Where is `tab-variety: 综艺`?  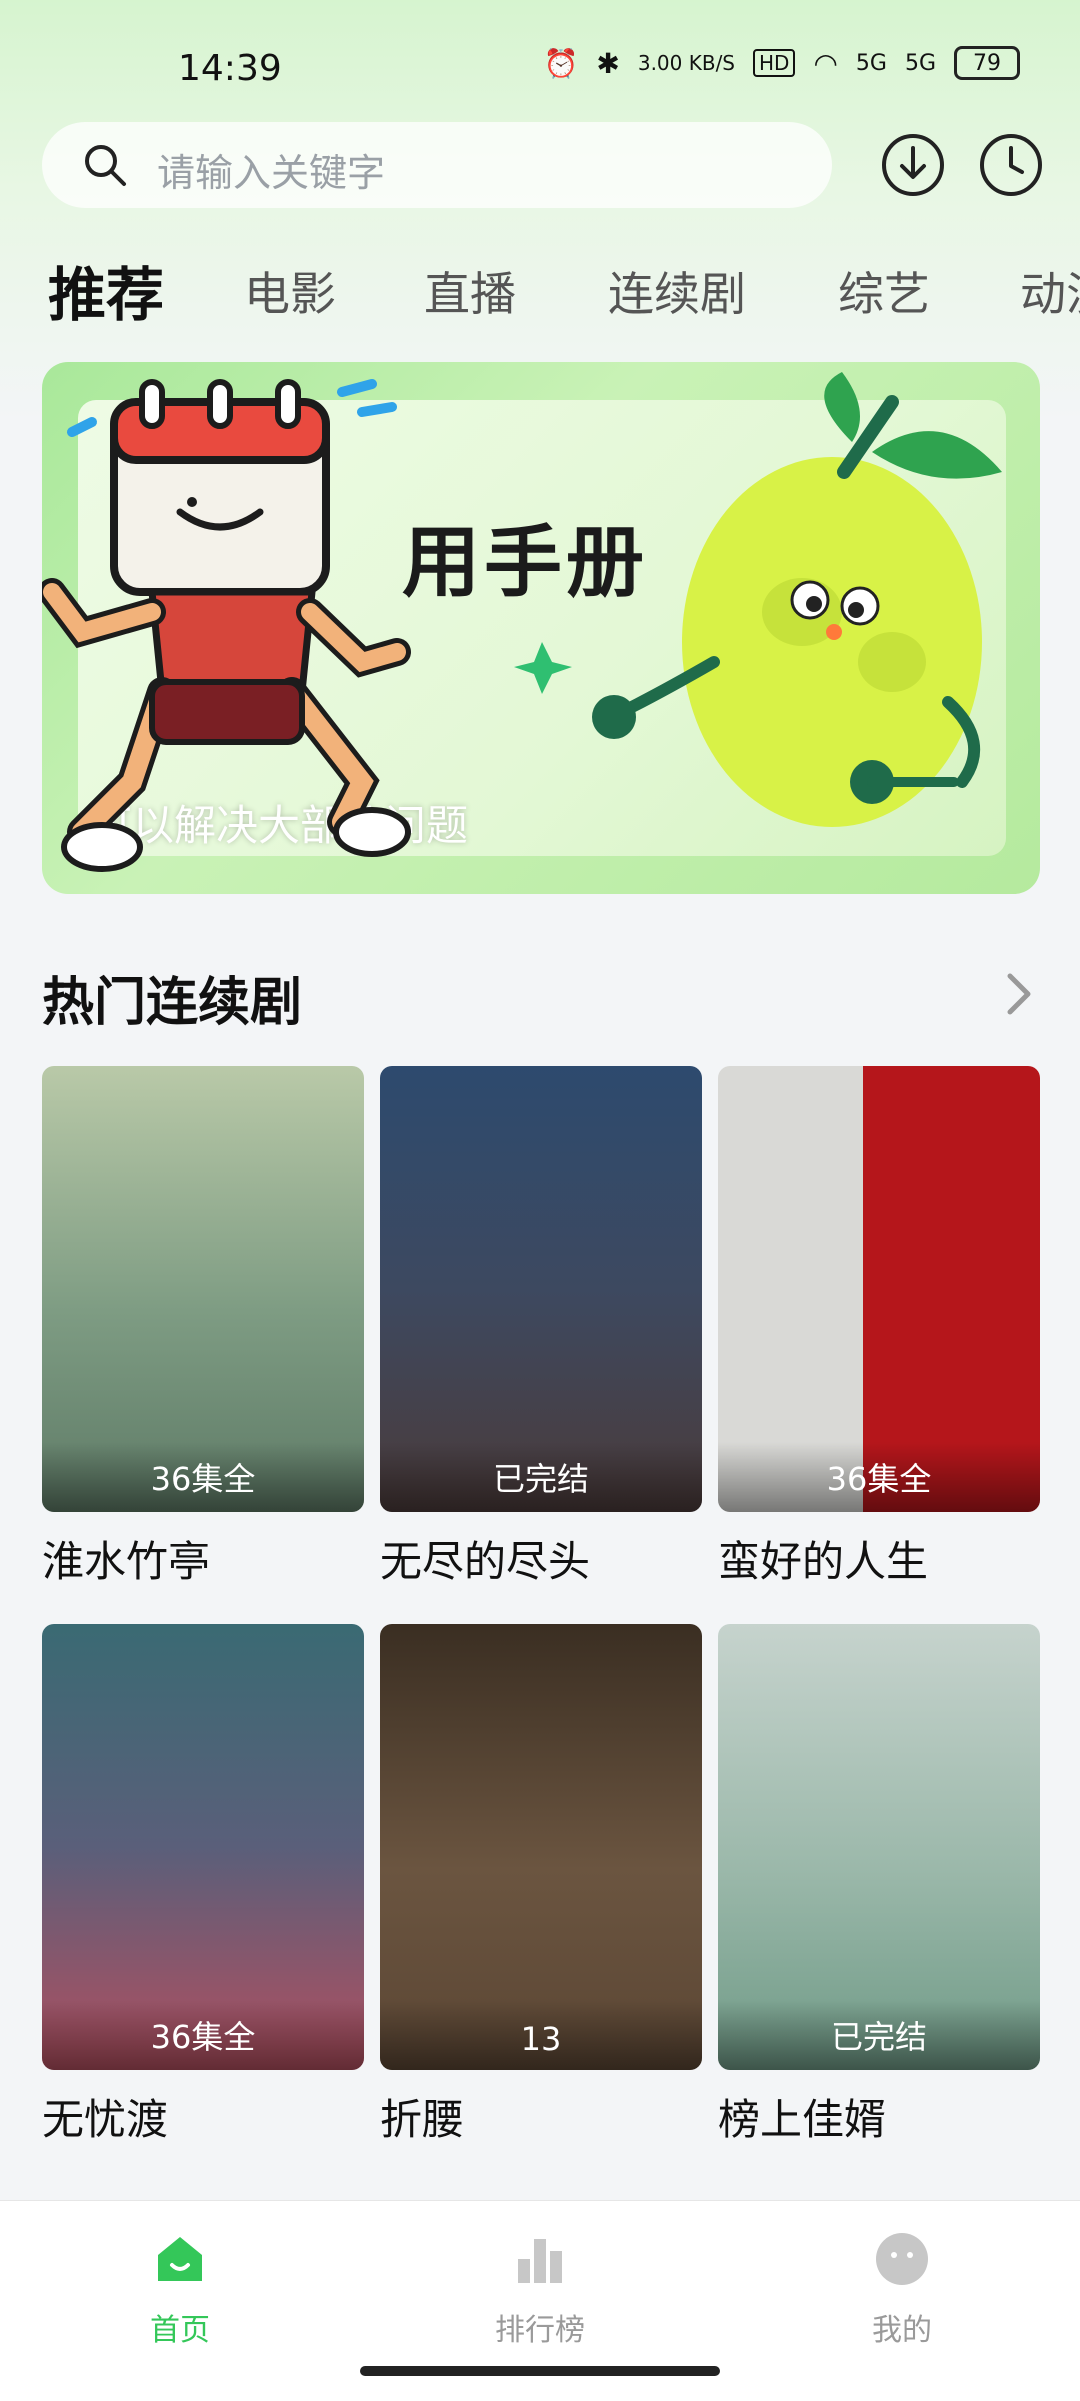 tab-variety: 综艺 is located at coordinates (884, 291).